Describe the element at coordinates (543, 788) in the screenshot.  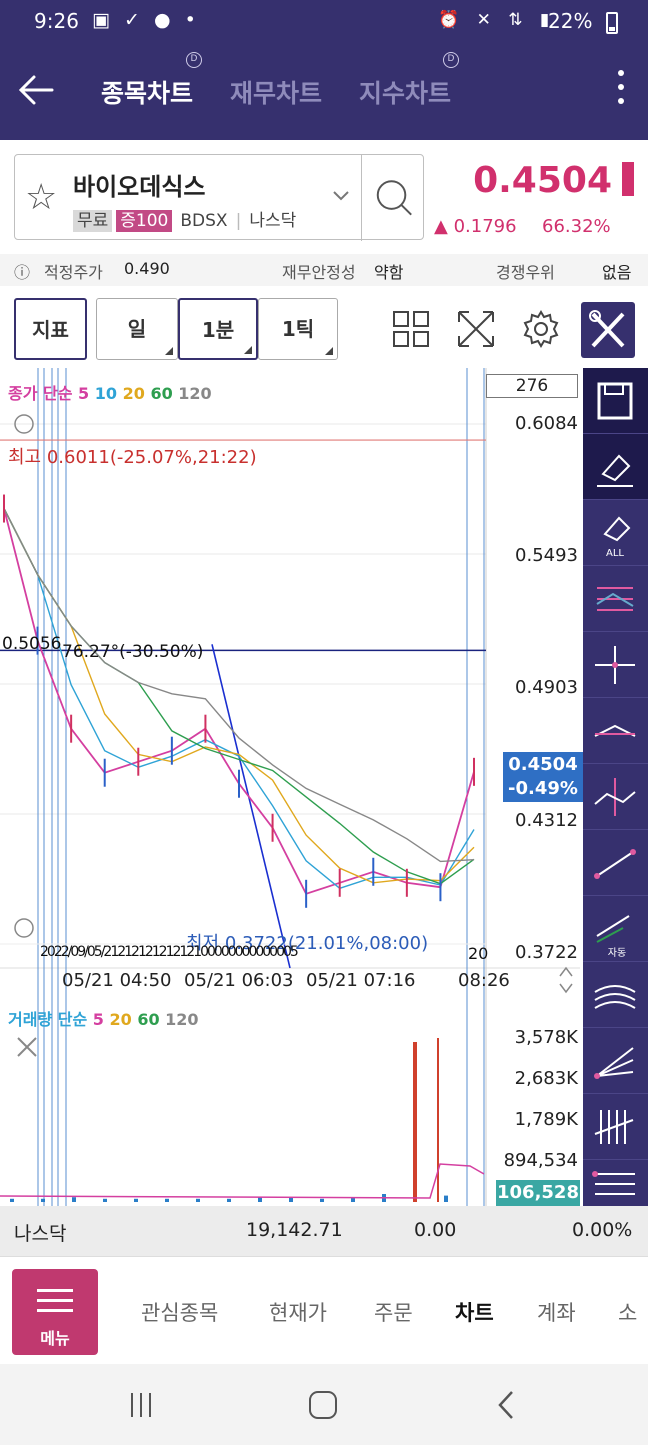
I see `price-tag-pct: -0.49%` at that location.